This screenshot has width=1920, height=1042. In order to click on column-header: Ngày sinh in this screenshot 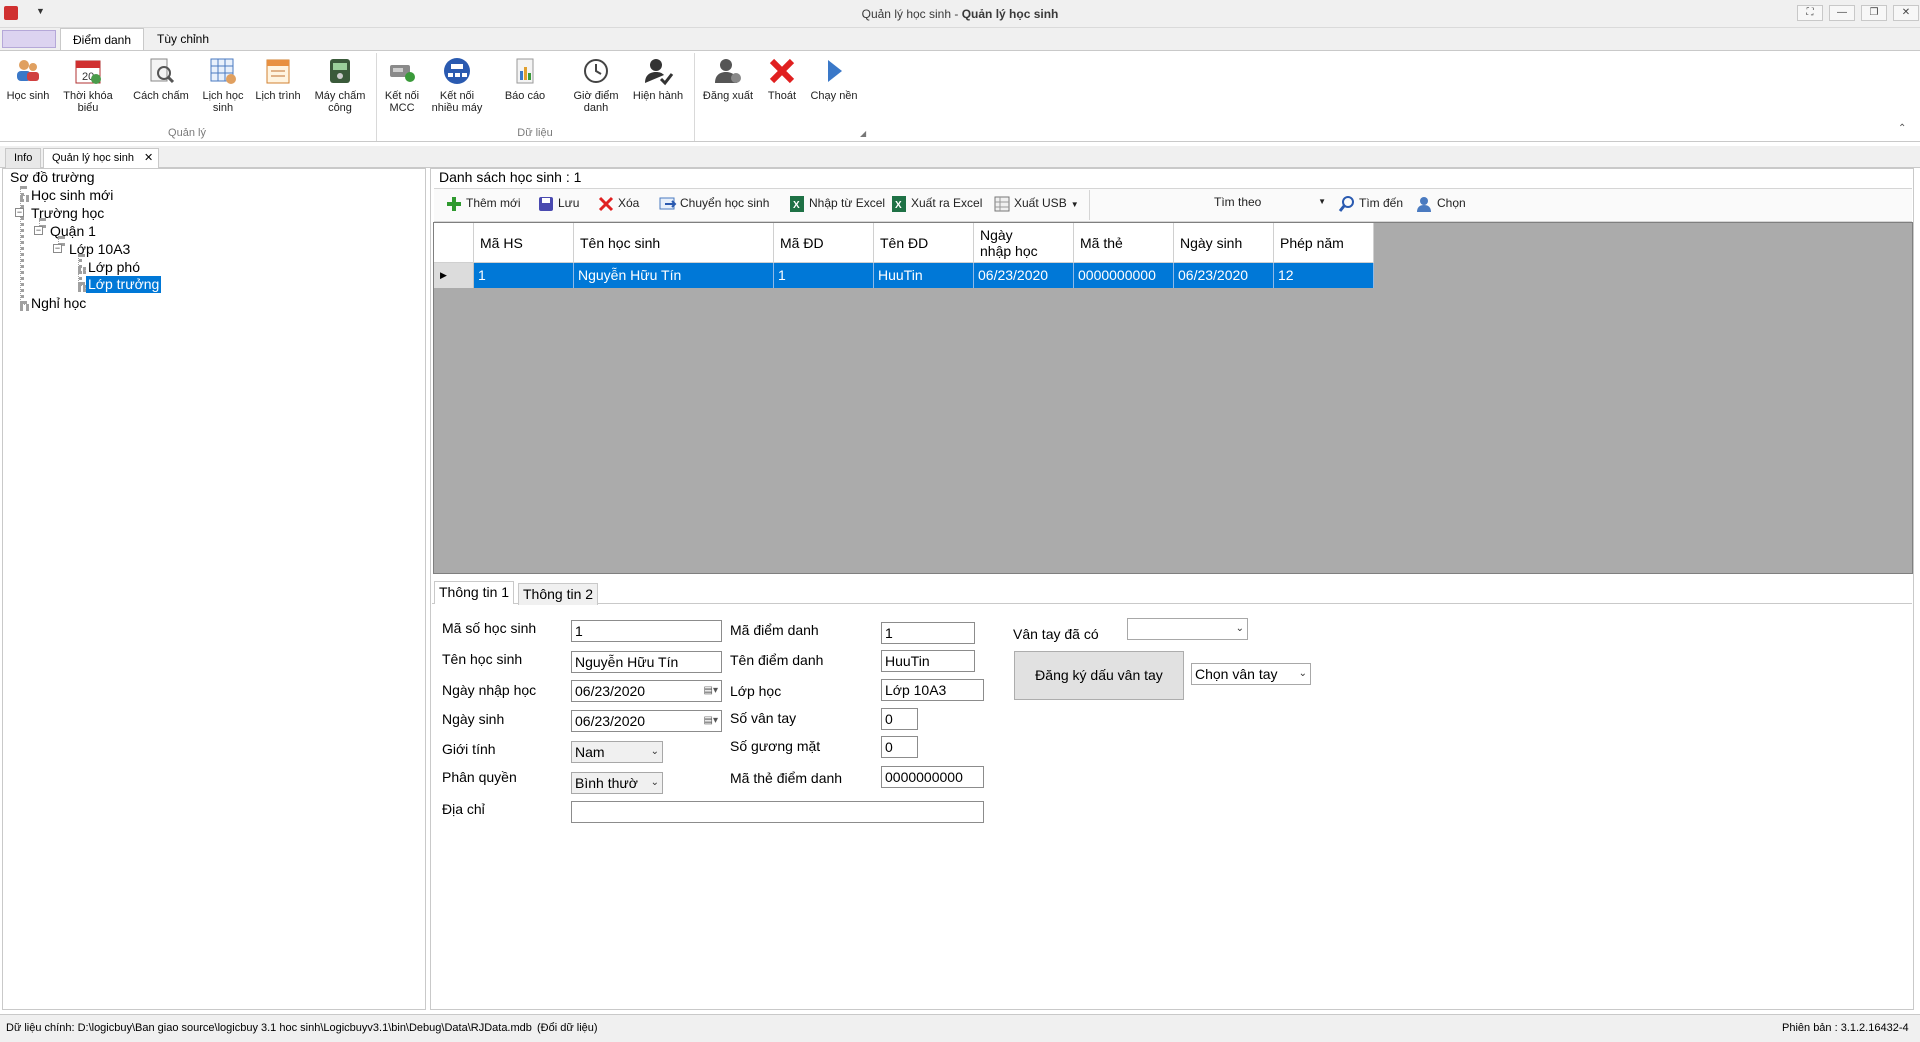, I will do `click(1224, 243)`.